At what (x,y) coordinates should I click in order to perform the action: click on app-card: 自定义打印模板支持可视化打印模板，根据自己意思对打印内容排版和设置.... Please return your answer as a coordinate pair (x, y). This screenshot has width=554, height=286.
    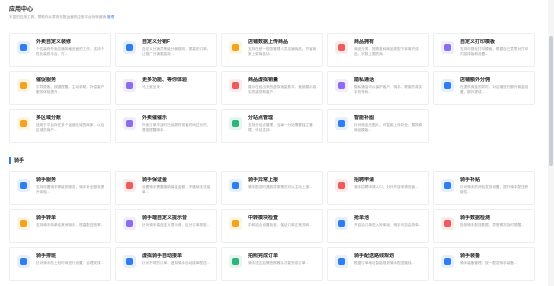
    Looking at the image, I should click on (484, 50).